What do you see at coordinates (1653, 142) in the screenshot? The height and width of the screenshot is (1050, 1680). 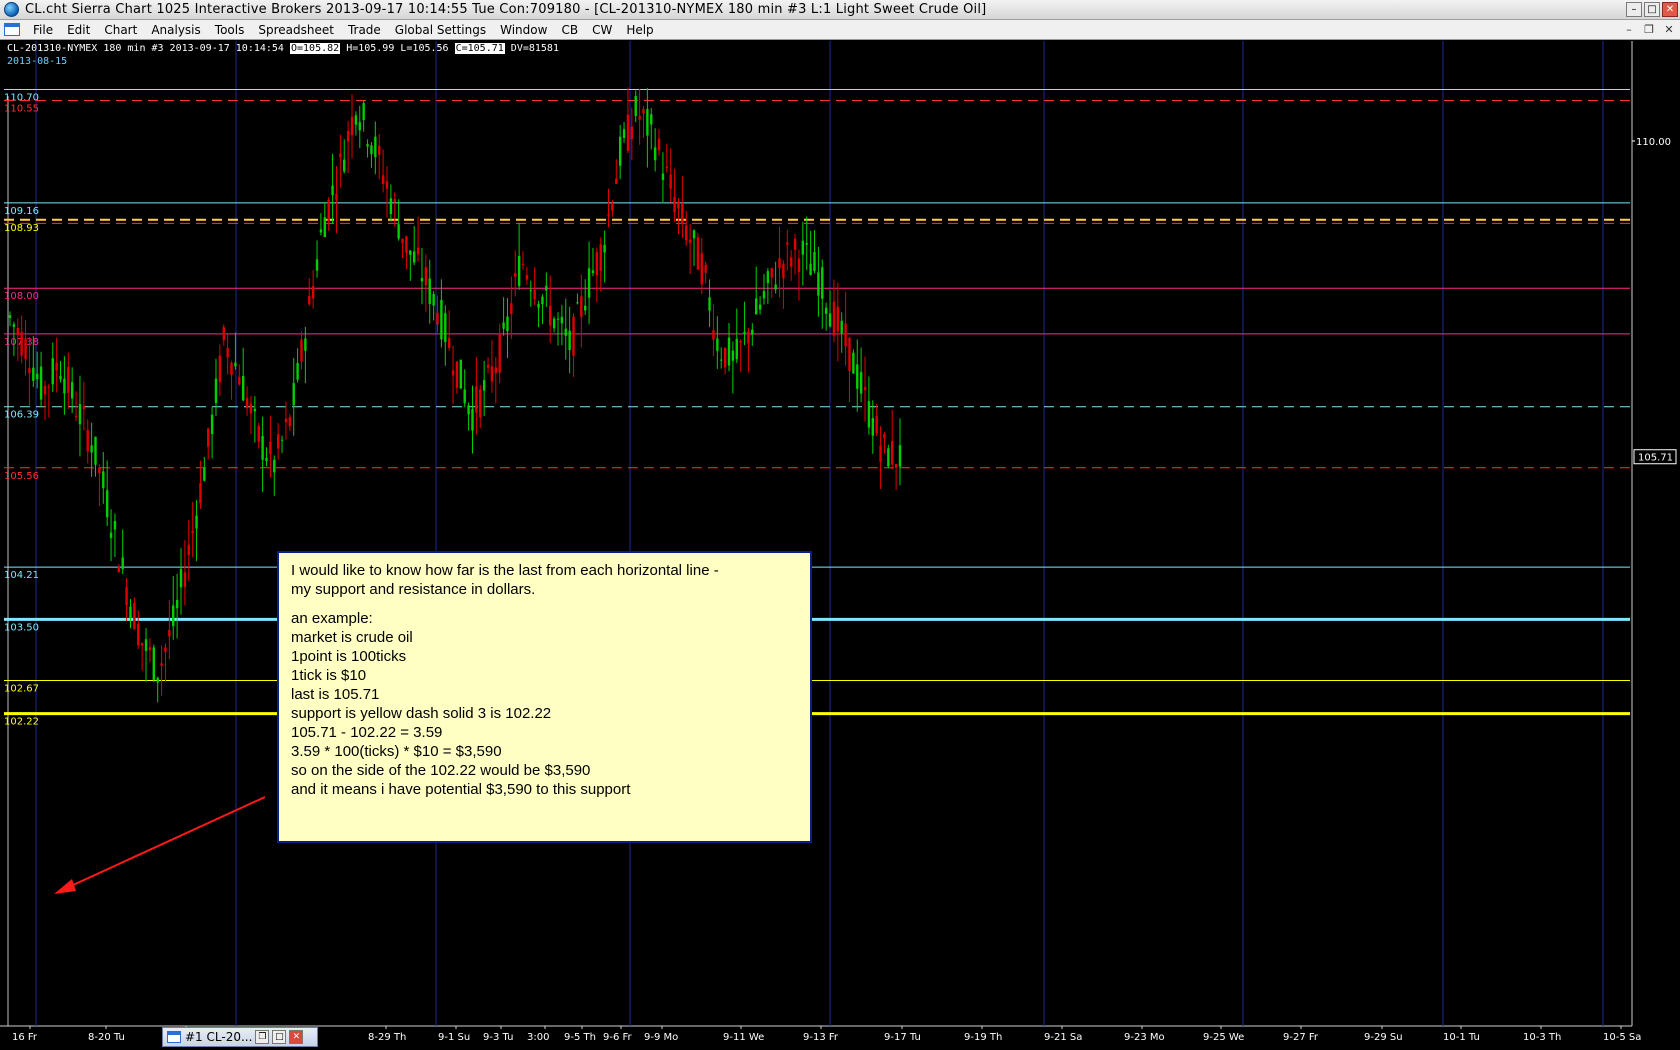 I see `price-tick-label: 110.00` at bounding box center [1653, 142].